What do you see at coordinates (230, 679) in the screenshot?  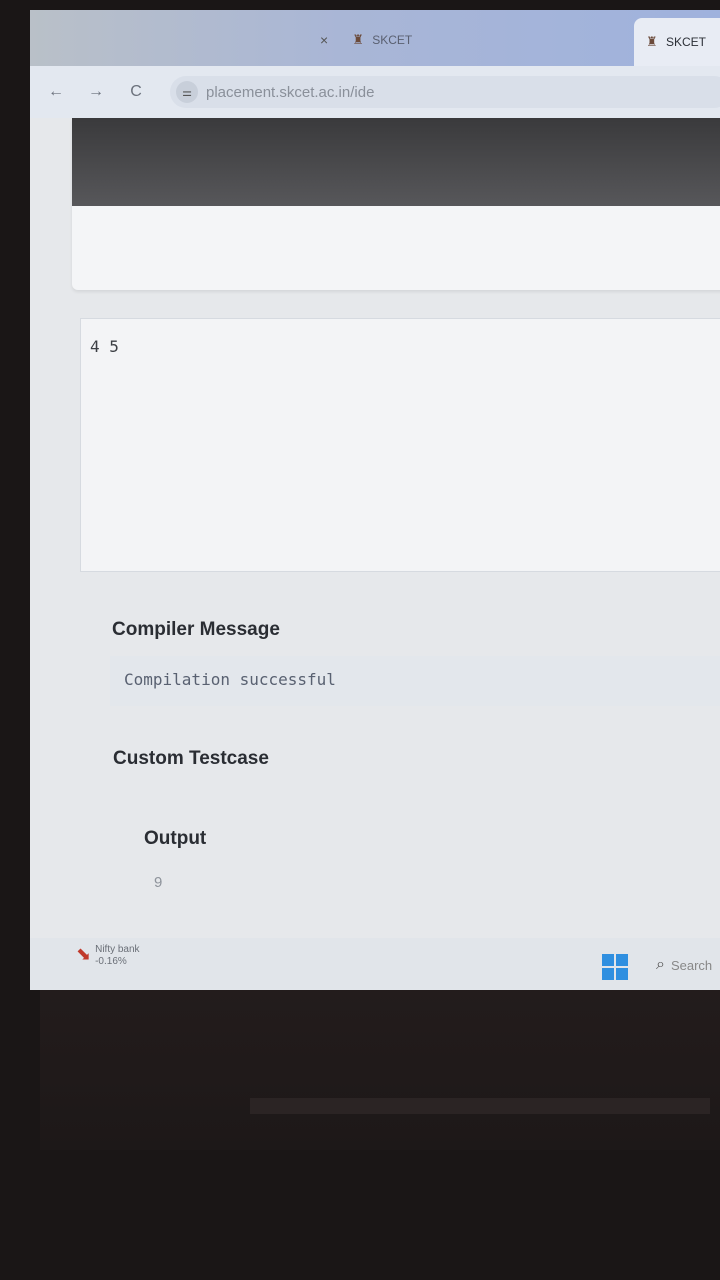 I see `compiler-message-text: Compilation successful` at bounding box center [230, 679].